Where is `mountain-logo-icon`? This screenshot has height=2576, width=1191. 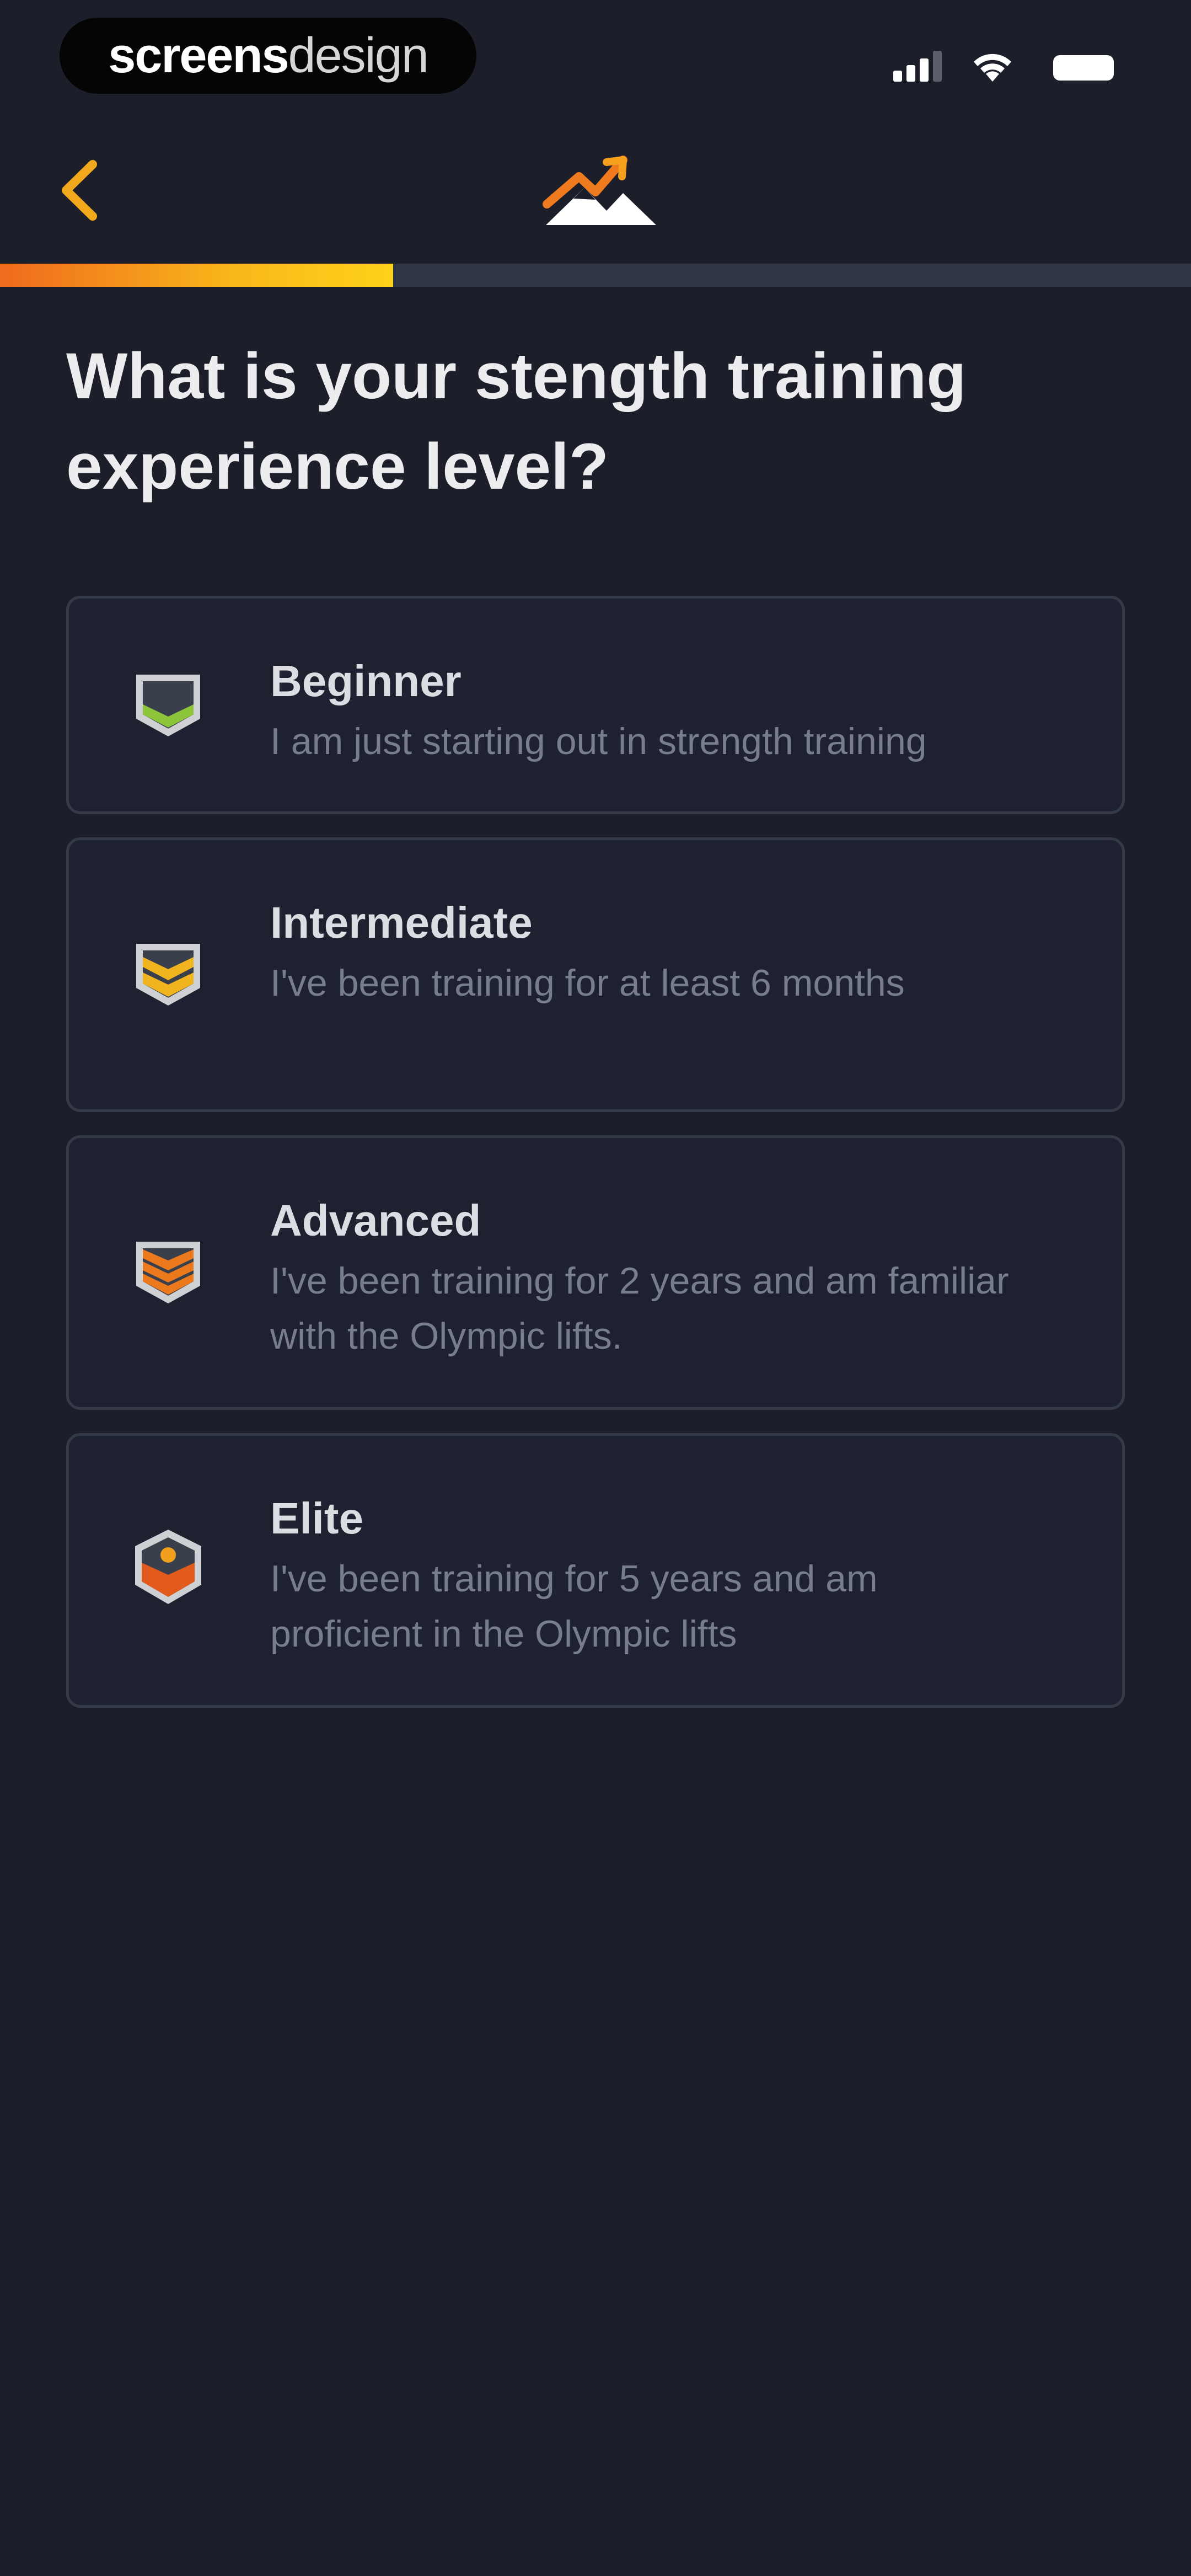 mountain-logo-icon is located at coordinates (600, 190).